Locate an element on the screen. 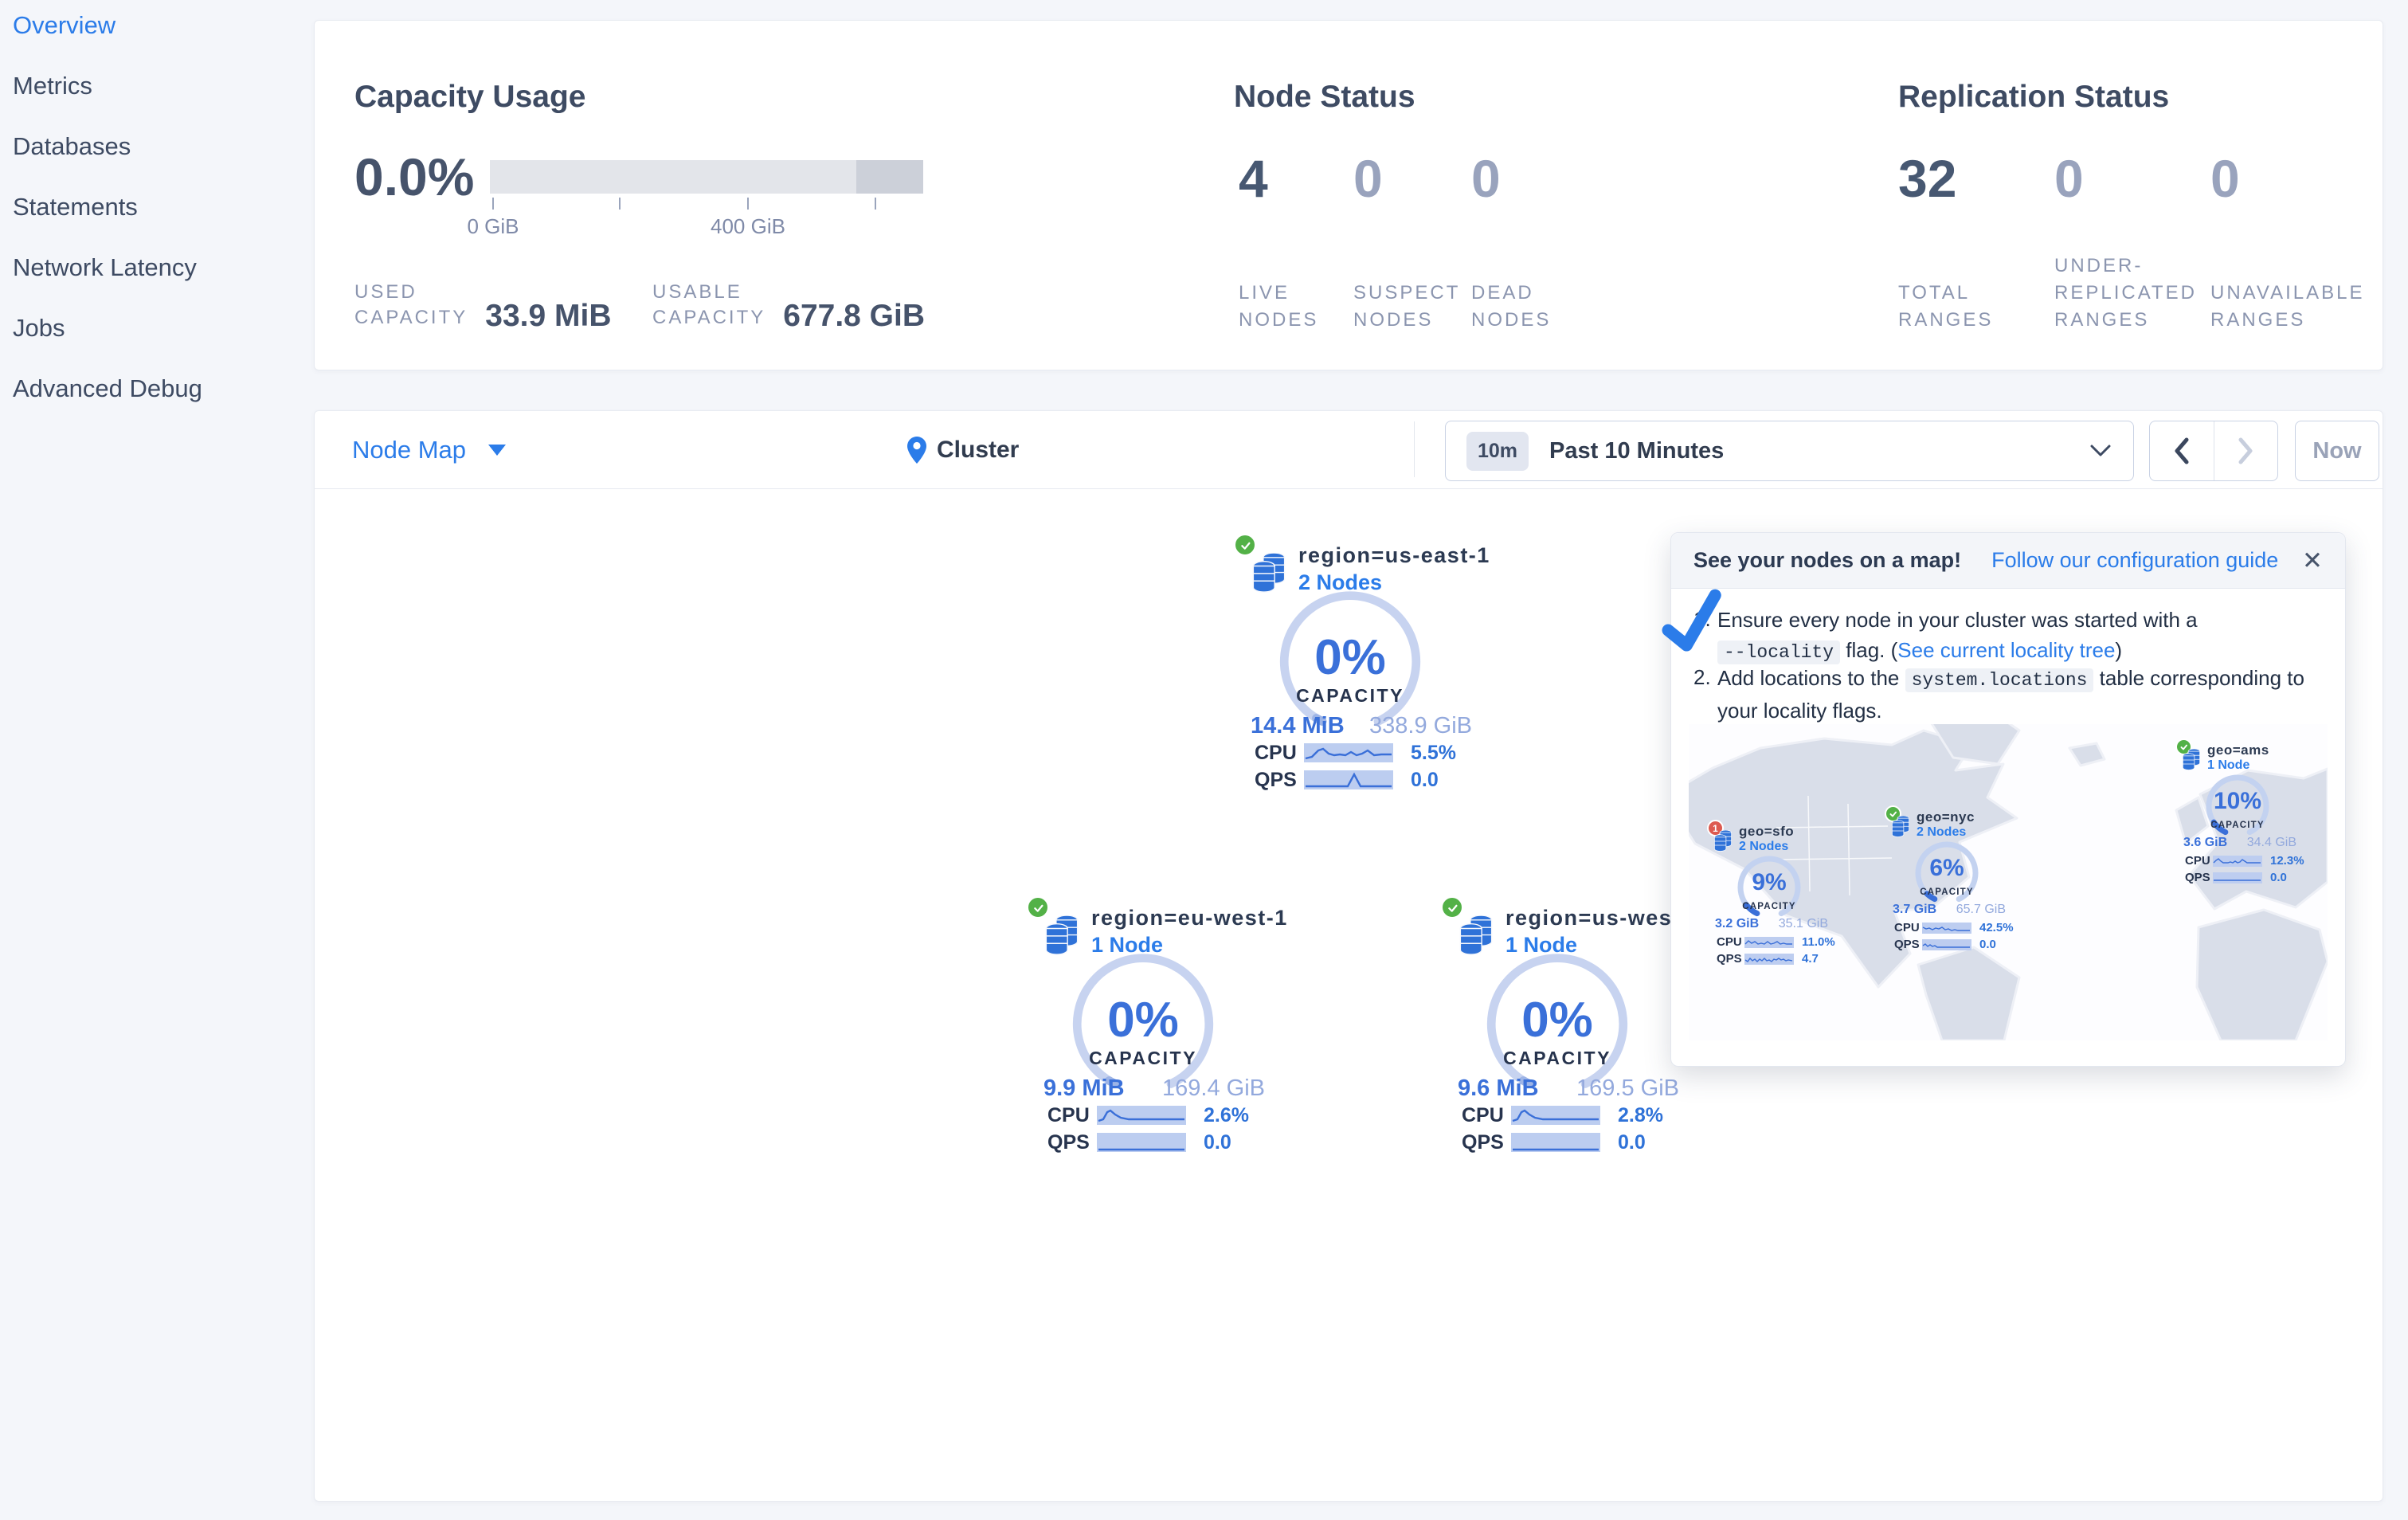  sidebar-item-metrics: Metrics is located at coordinates (53, 86).